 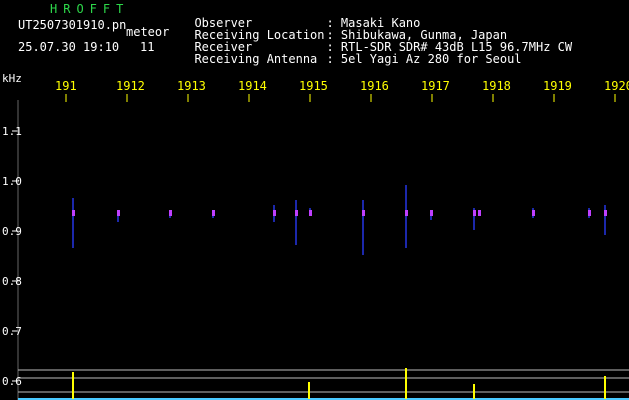 What do you see at coordinates (12, 181) in the screenshot?
I see `y-tick-label: 1.0` at bounding box center [12, 181].